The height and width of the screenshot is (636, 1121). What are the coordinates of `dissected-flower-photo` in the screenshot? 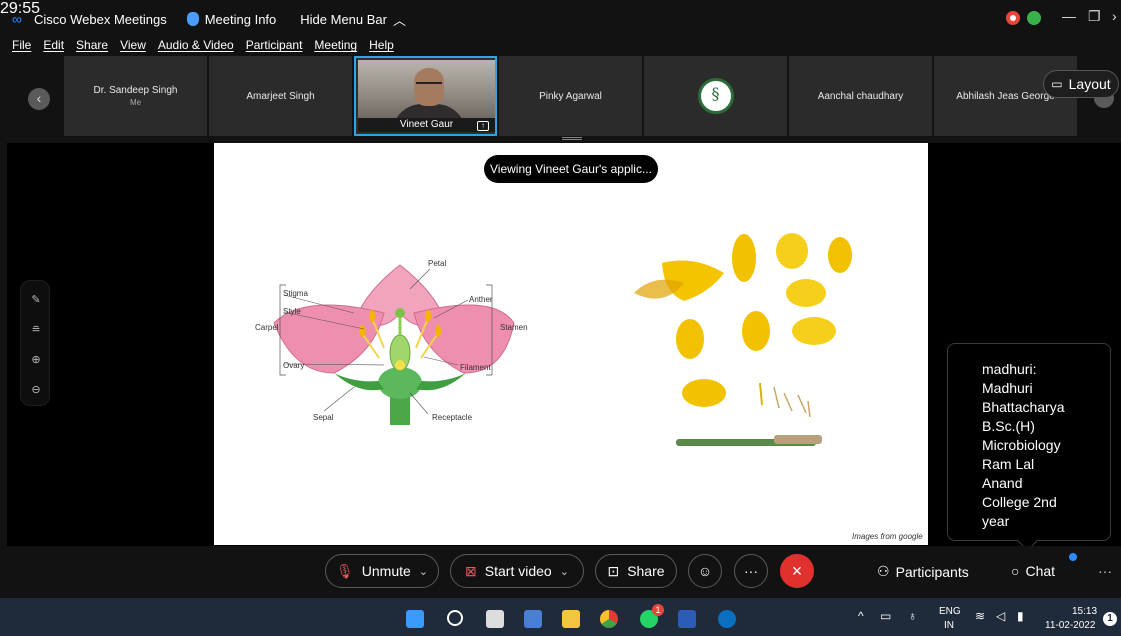 It's located at (743, 339).